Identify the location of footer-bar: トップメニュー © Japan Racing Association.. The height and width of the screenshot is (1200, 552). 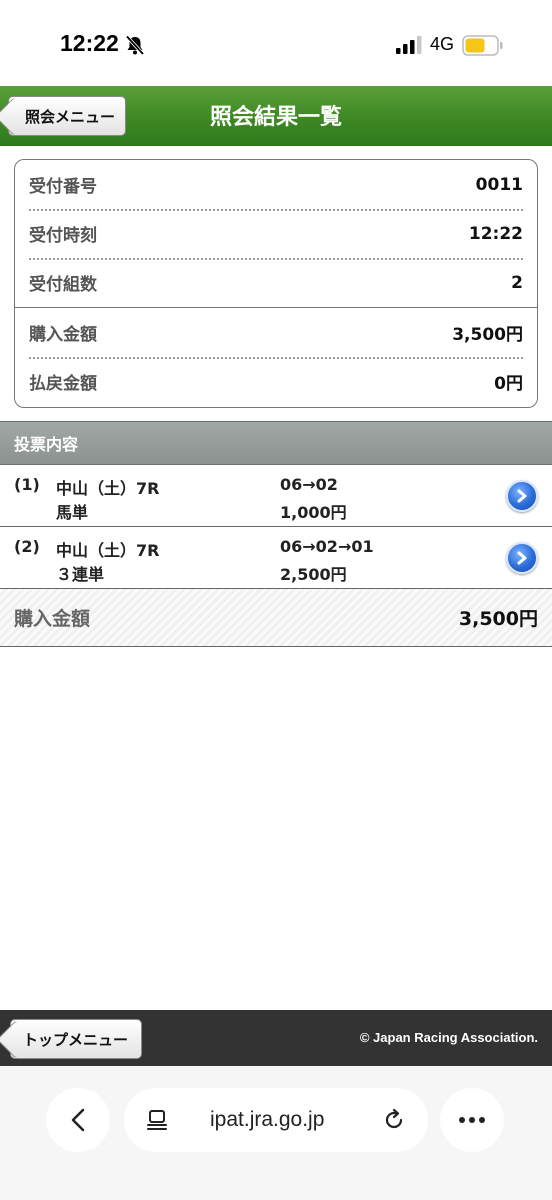
(276, 1038).